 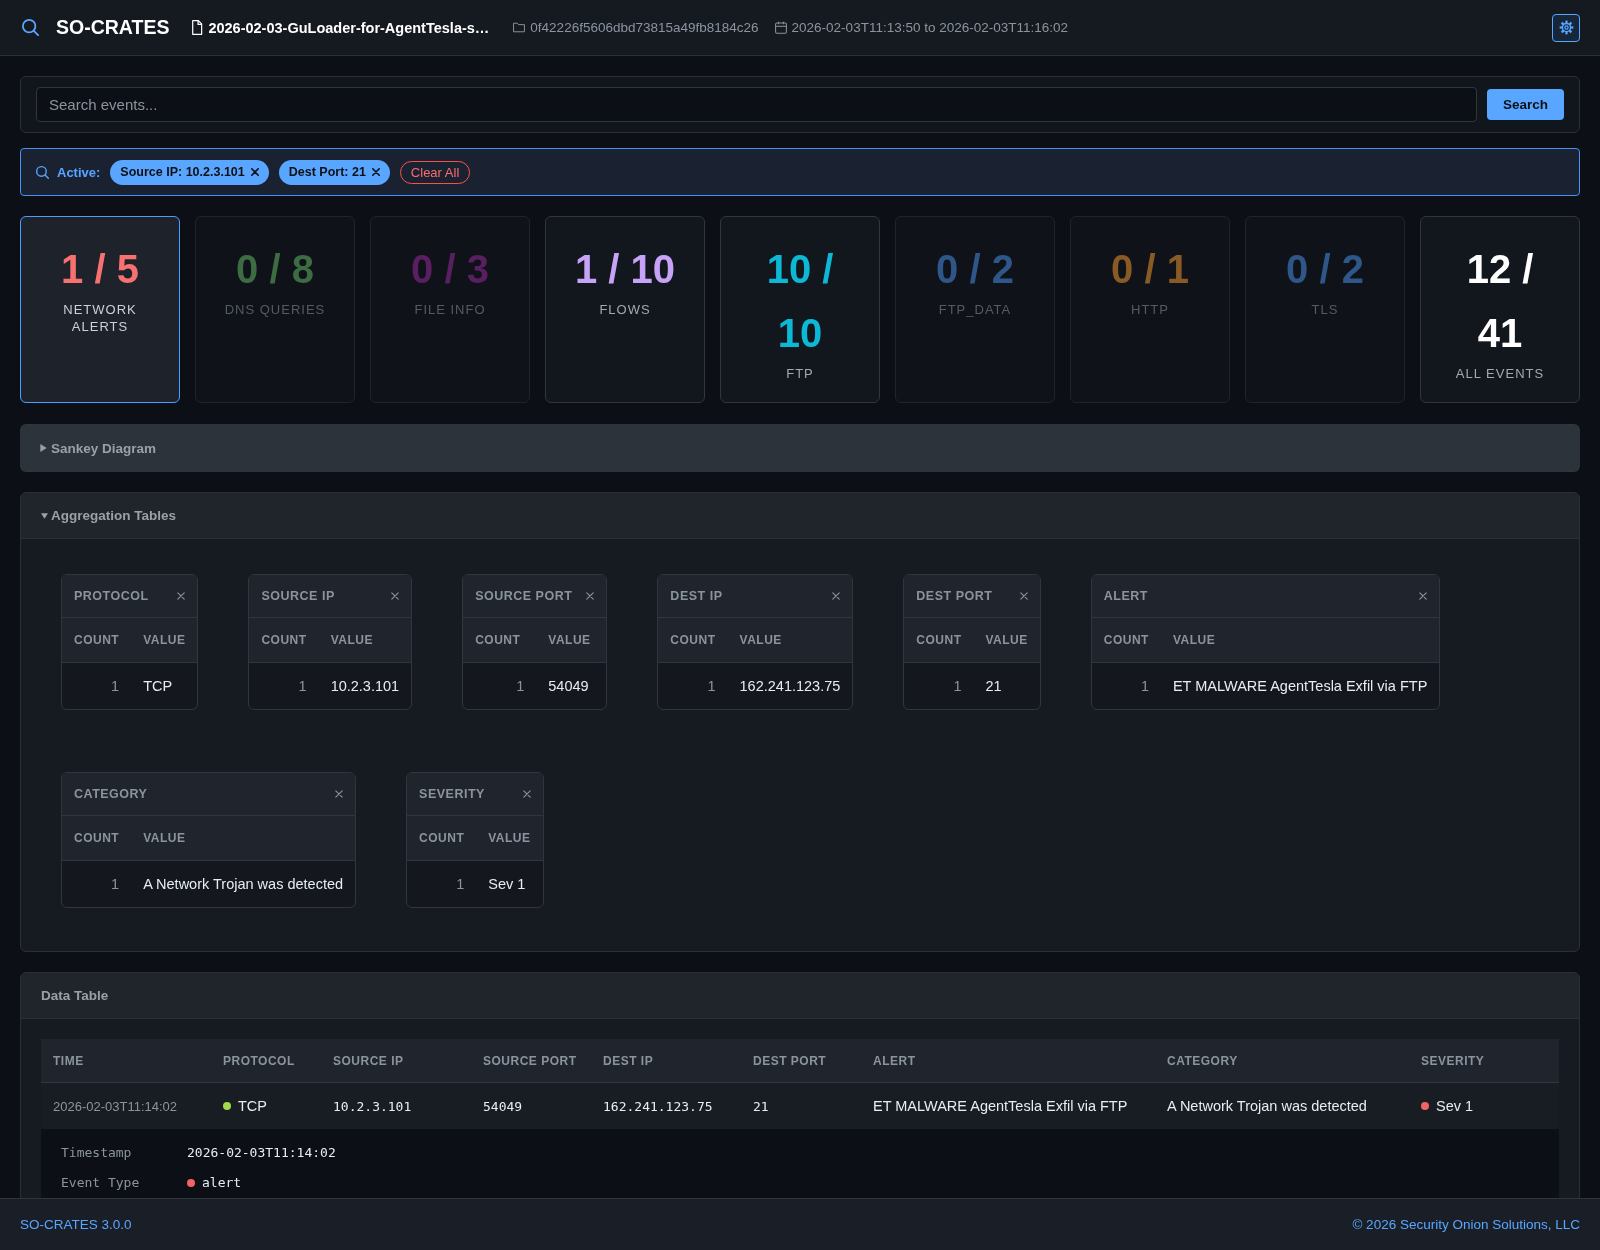 I want to click on stat-card: 12 / 41 ALL EVENTS, so click(x=1500, y=309).